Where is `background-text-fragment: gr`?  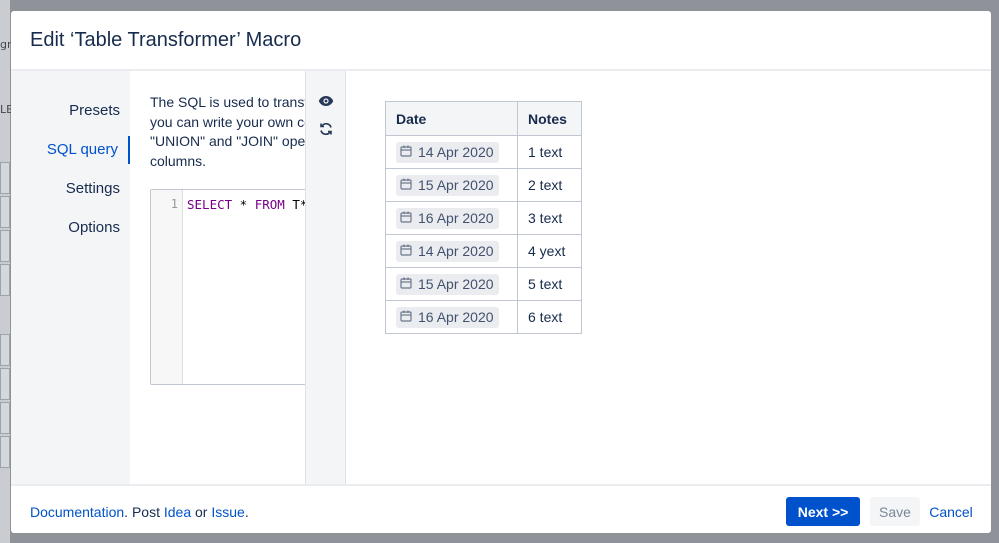
background-text-fragment: gr is located at coordinates (6, 44).